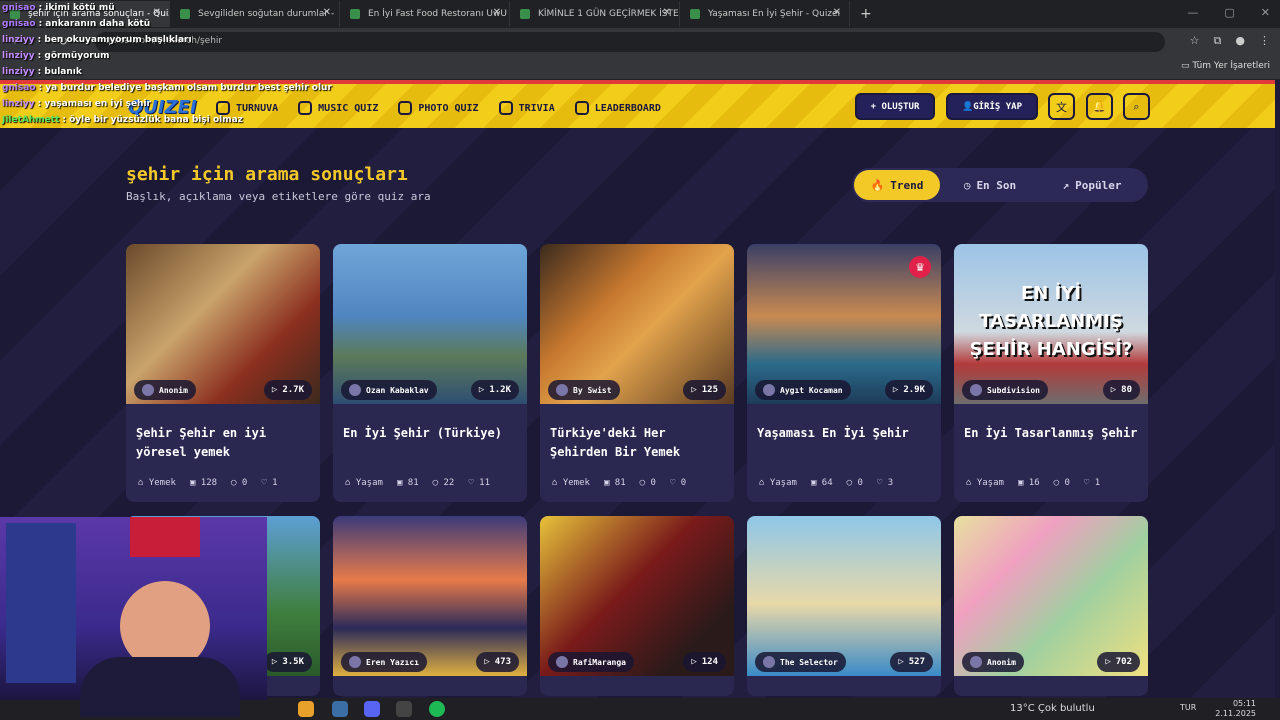 The image size is (1280, 720). What do you see at coordinates (845, 433) in the screenshot?
I see `quiz-title: Yaşaması En İyi Şehir` at bounding box center [845, 433].